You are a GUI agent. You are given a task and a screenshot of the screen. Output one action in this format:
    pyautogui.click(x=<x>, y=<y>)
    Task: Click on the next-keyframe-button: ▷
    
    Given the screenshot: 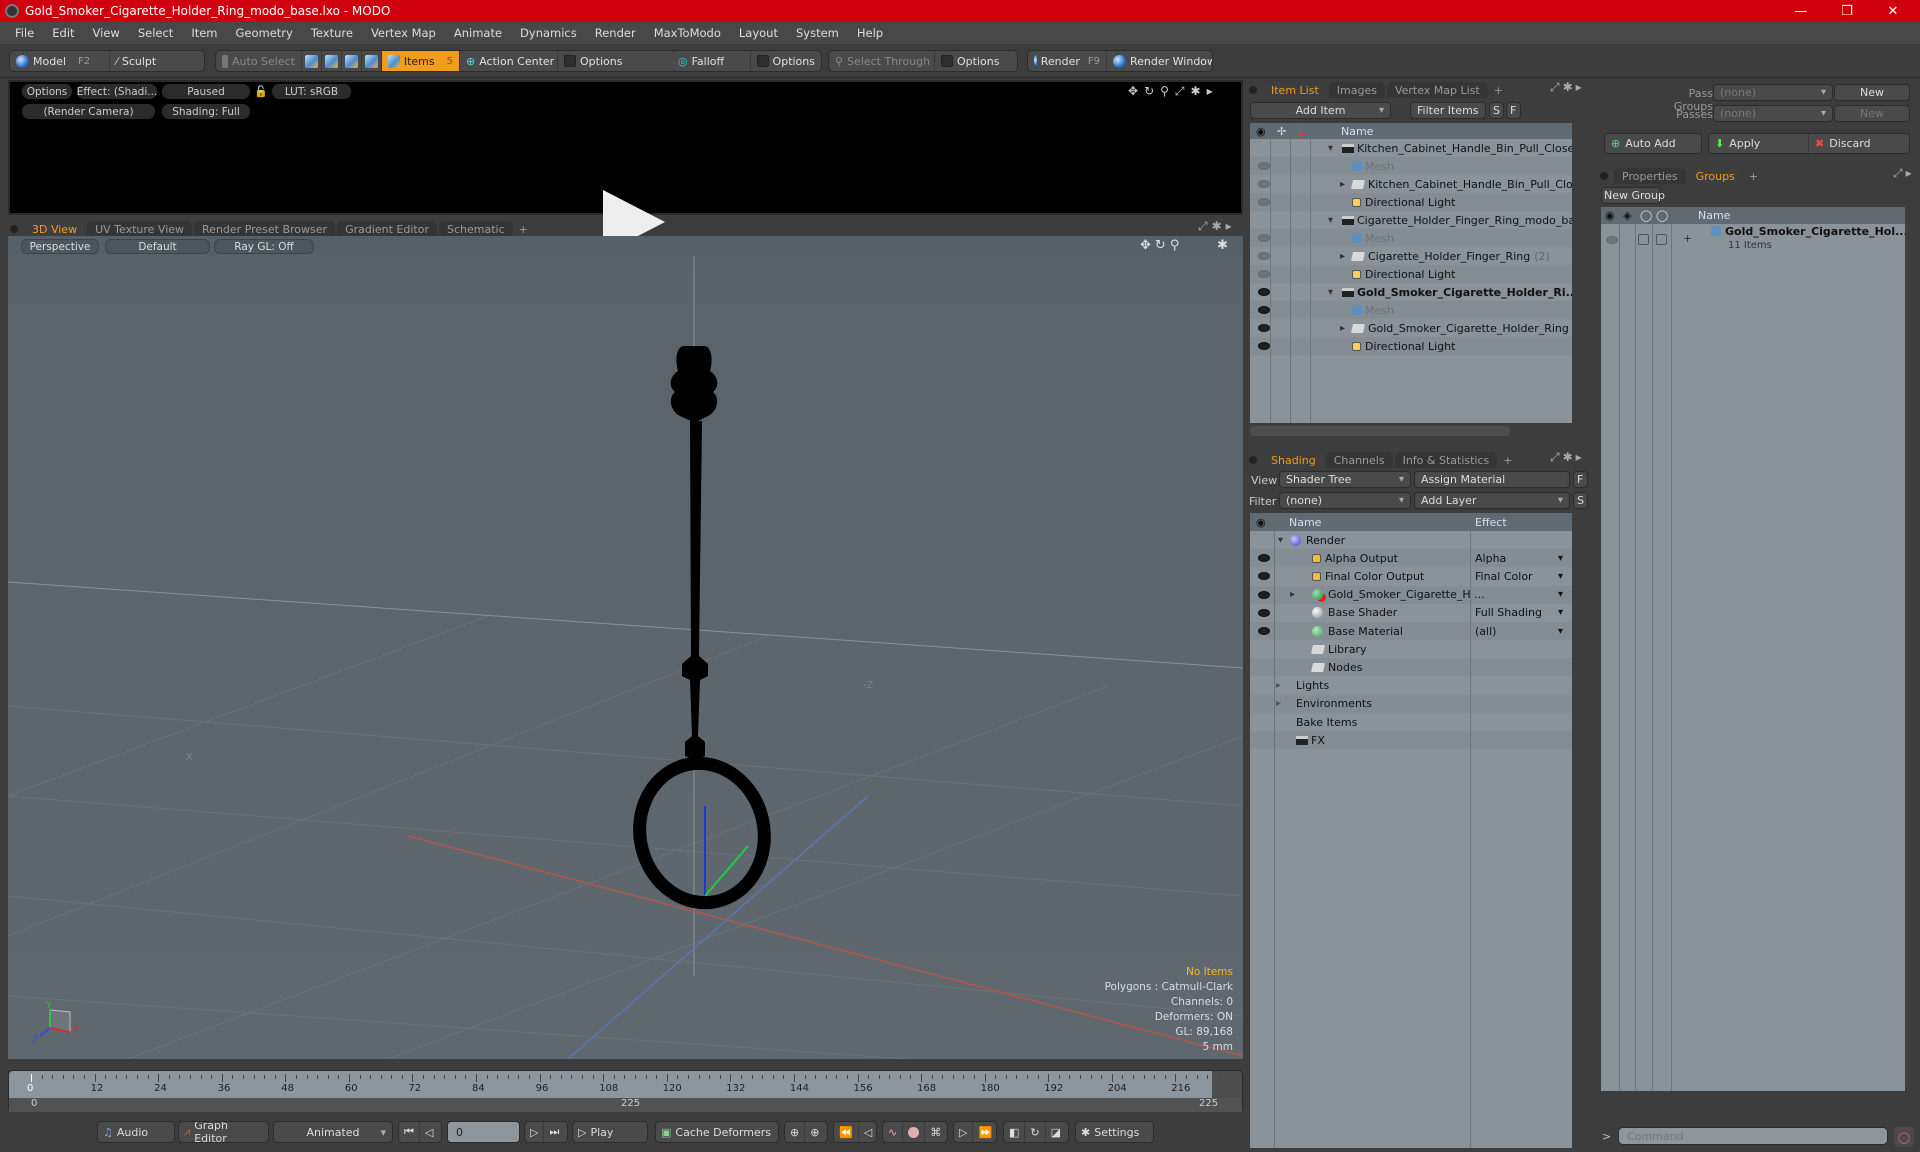 What is the action you would take?
    pyautogui.click(x=964, y=1132)
    